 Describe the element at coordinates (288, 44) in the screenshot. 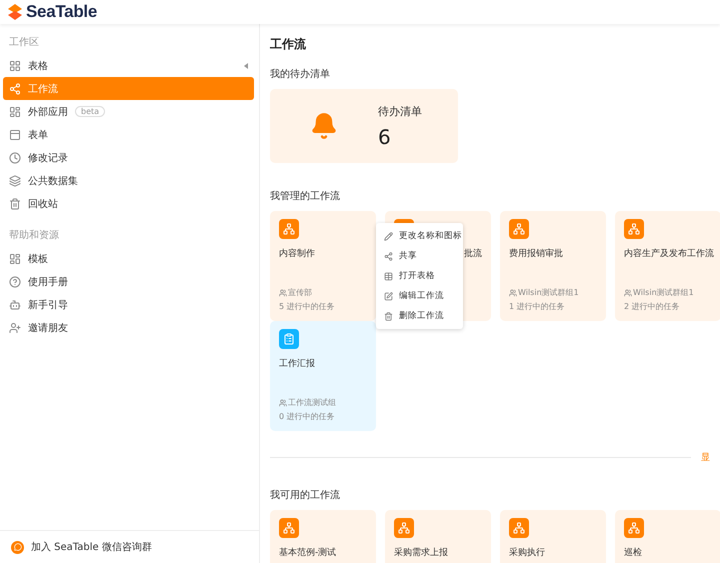

I see `page-title: 工作流` at that location.